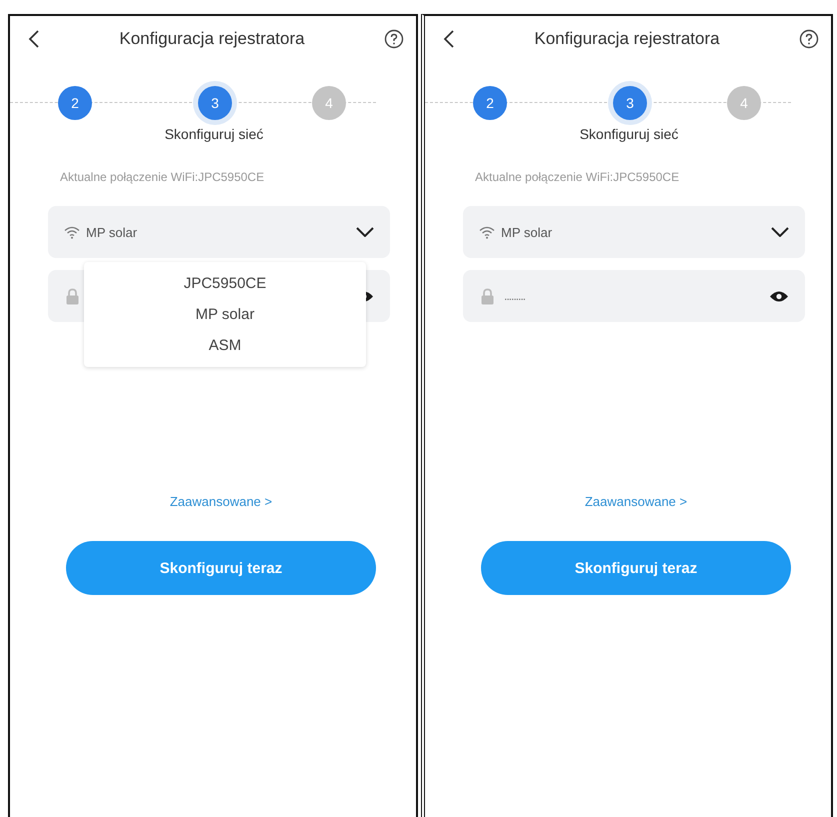  What do you see at coordinates (225, 283) in the screenshot?
I see `network-option: JPC5950CE` at bounding box center [225, 283].